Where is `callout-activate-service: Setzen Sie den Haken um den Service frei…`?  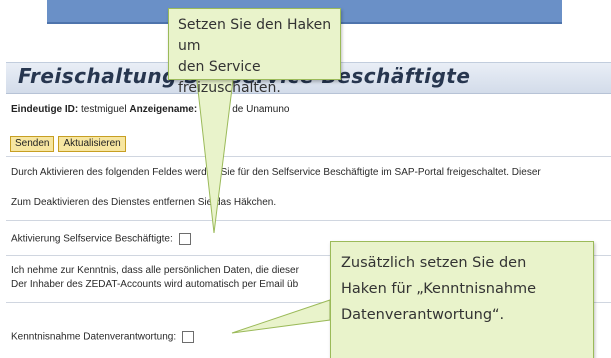
callout-activate-service: Setzen Sie den Haken um den Service frei… is located at coordinates (254, 52).